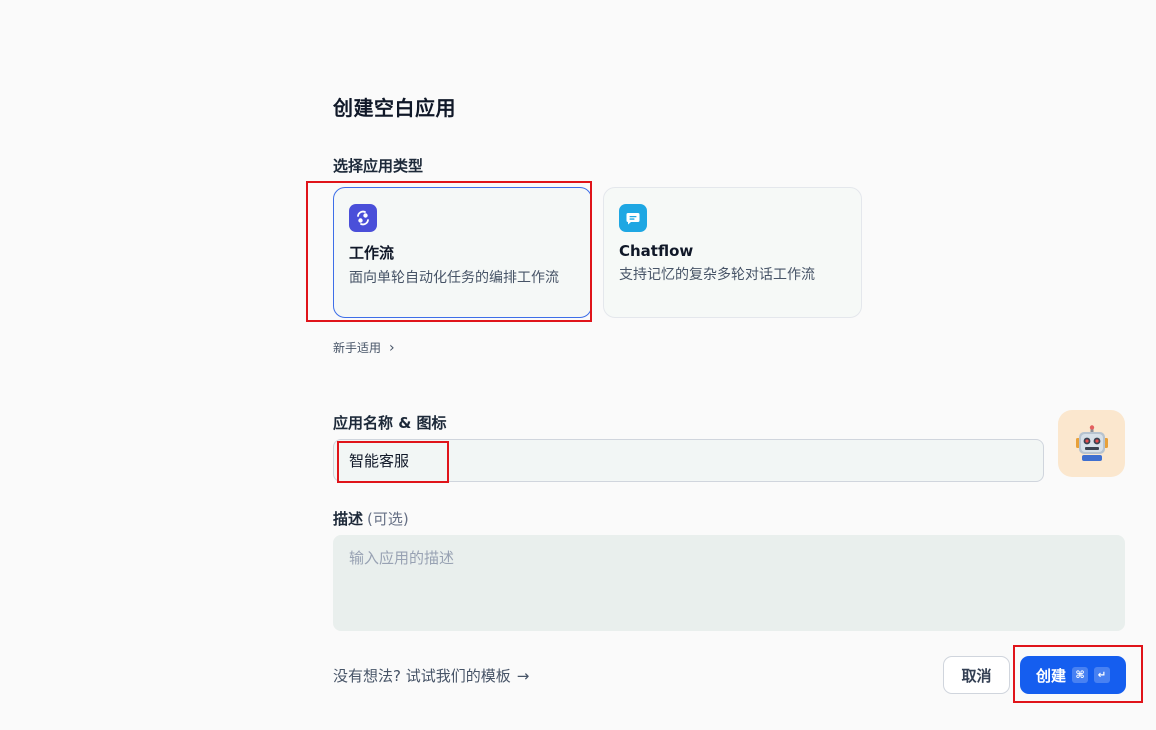 The image size is (1156, 730). I want to click on description-label: 描述 (可选), so click(371, 518).